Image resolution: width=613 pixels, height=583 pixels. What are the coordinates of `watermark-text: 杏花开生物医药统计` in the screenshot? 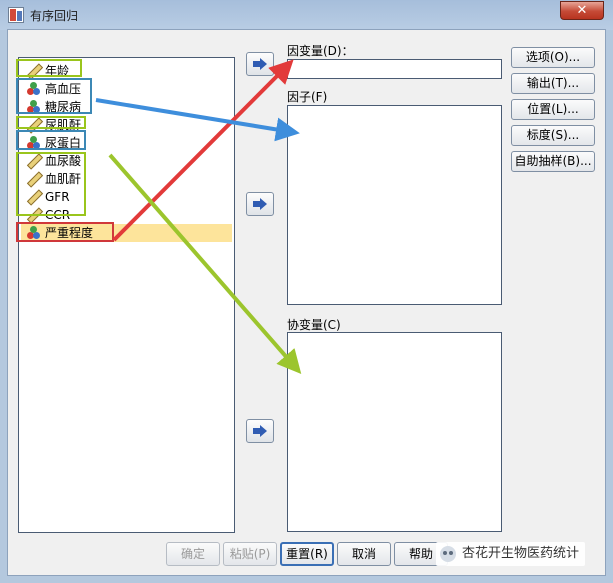 It's located at (521, 553).